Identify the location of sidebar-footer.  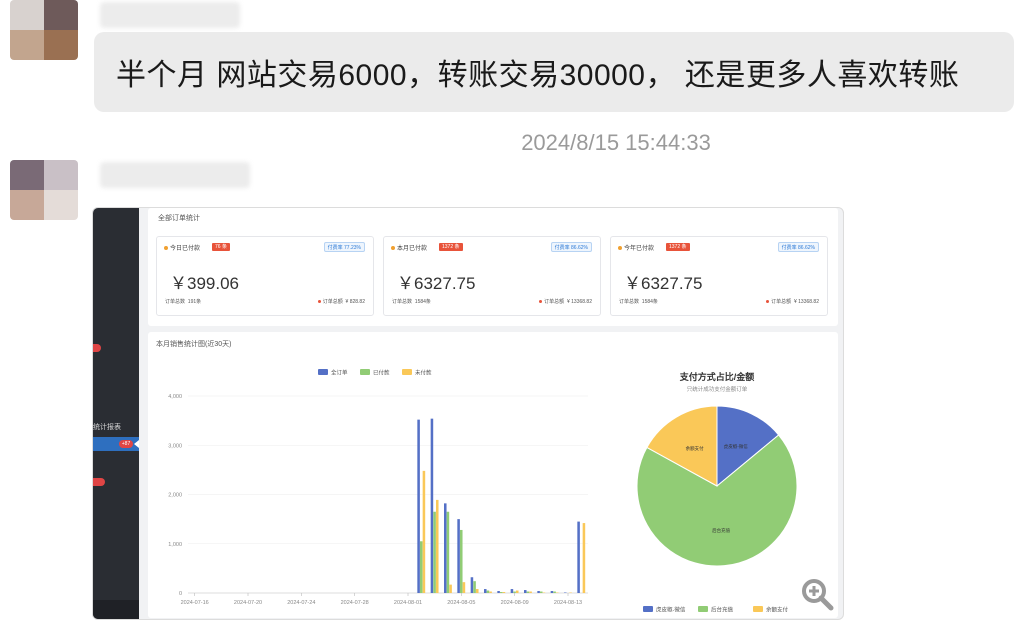
(116, 609).